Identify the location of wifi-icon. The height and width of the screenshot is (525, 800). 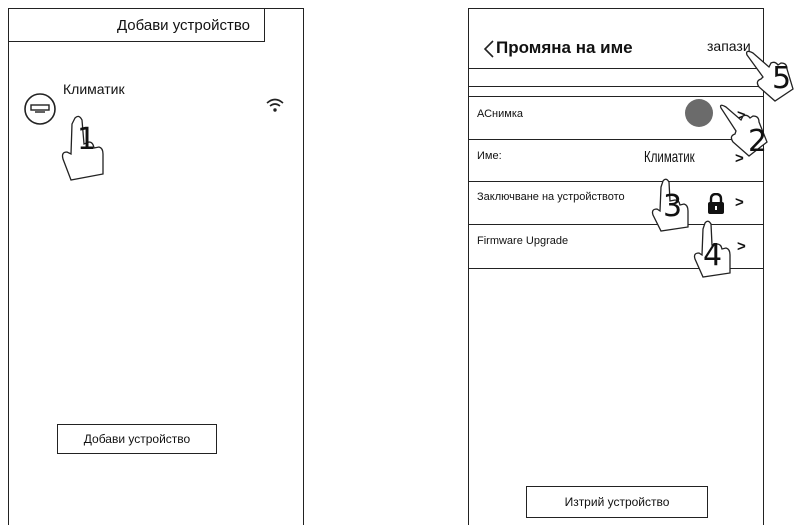
(275, 106).